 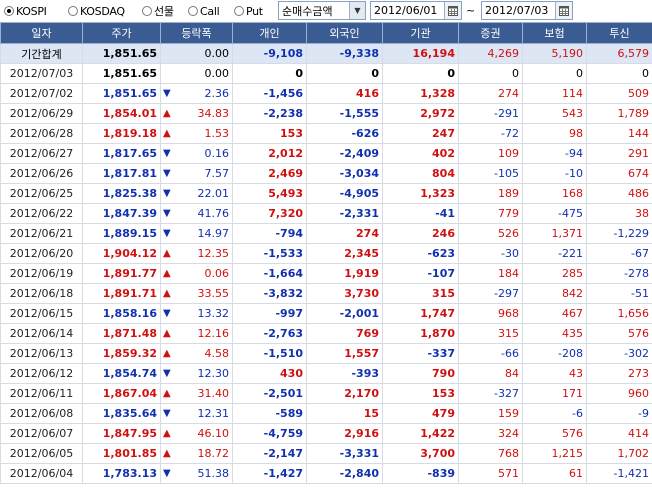 What do you see at coordinates (420, 33) in the screenshot?
I see `col-header-institution: 기관` at bounding box center [420, 33].